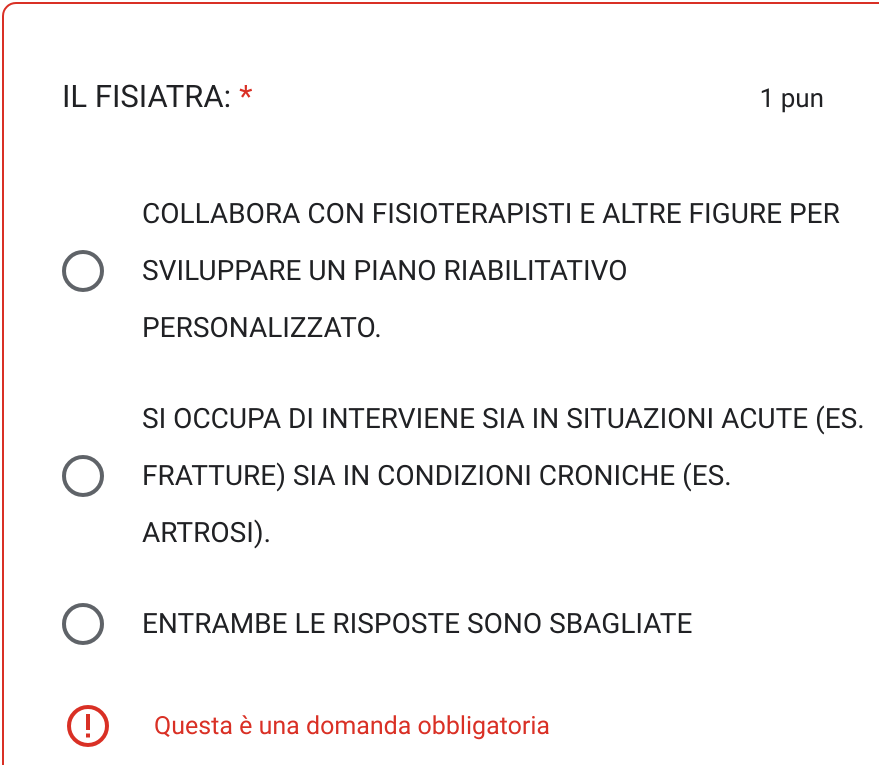 Image resolution: width=879 pixels, height=765 pixels. Describe the element at coordinates (88, 726) in the screenshot. I see `warning-icon` at that location.